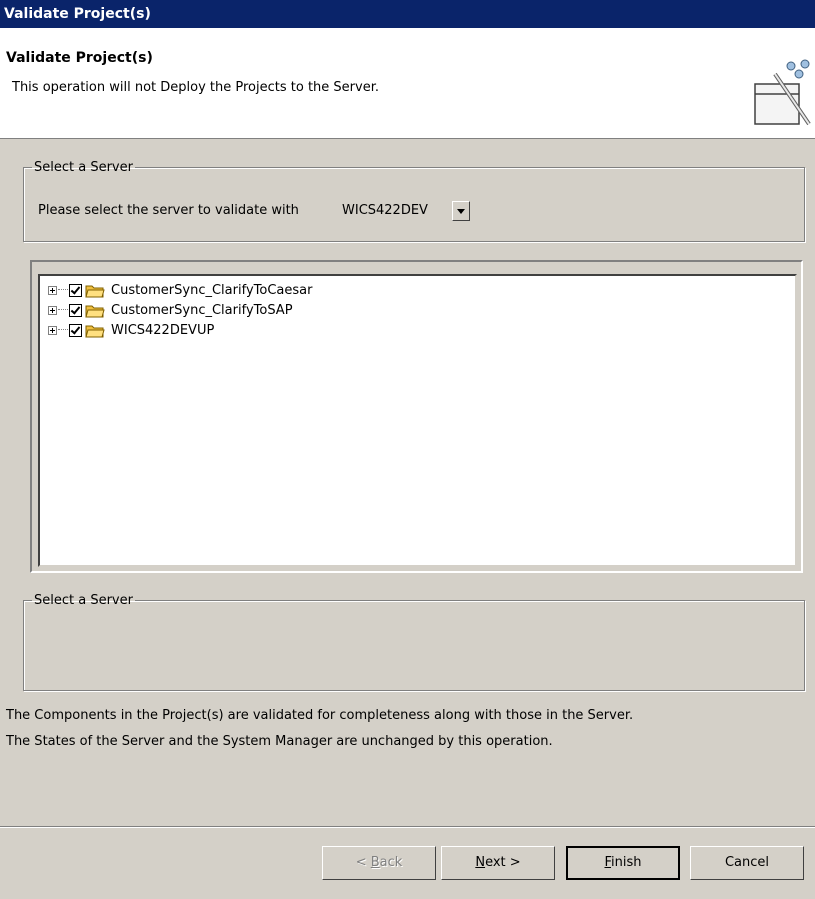 This screenshot has width=815, height=899. I want to click on finish-button: Finish, so click(623, 863).